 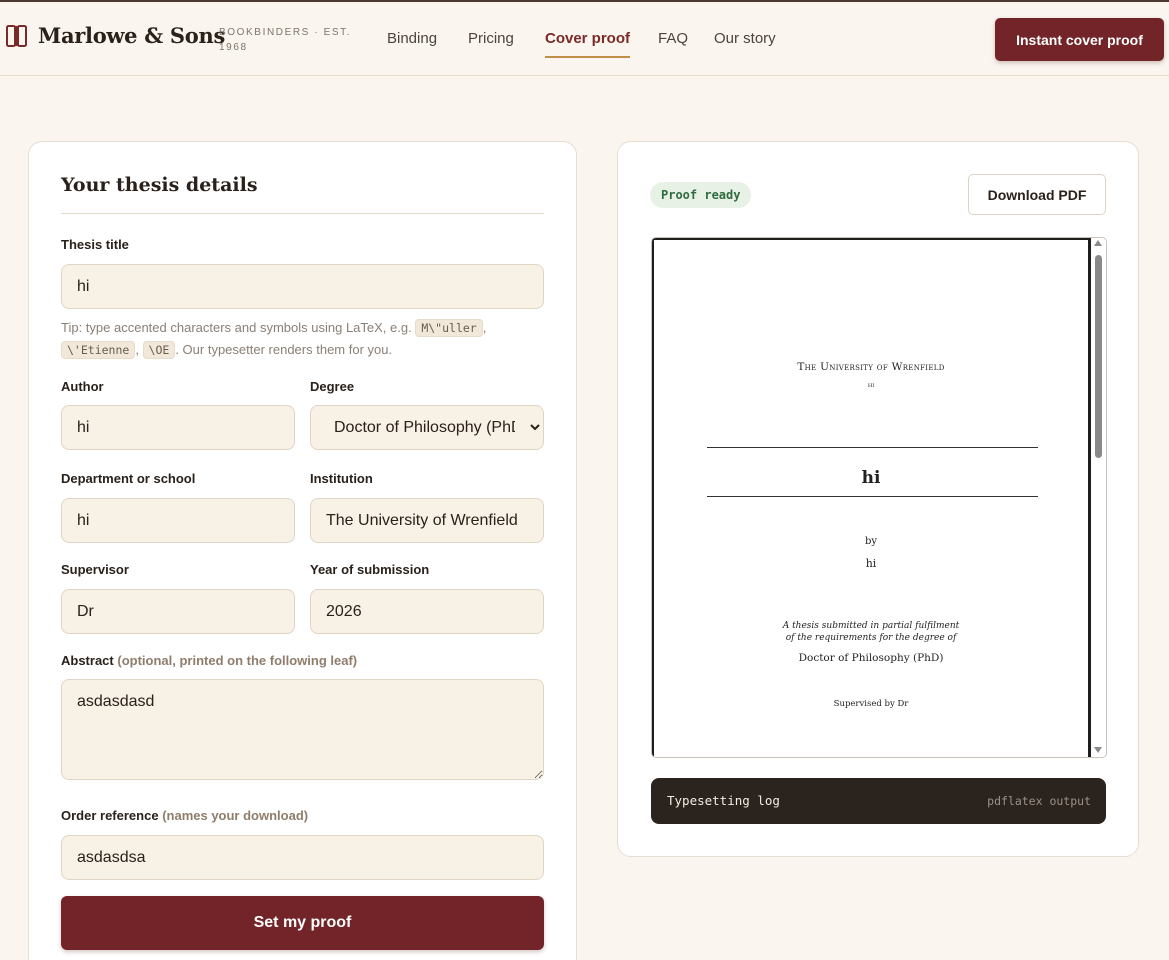 What do you see at coordinates (131, 35) in the screenshot?
I see `brand-name: Marlowe & Sons` at bounding box center [131, 35].